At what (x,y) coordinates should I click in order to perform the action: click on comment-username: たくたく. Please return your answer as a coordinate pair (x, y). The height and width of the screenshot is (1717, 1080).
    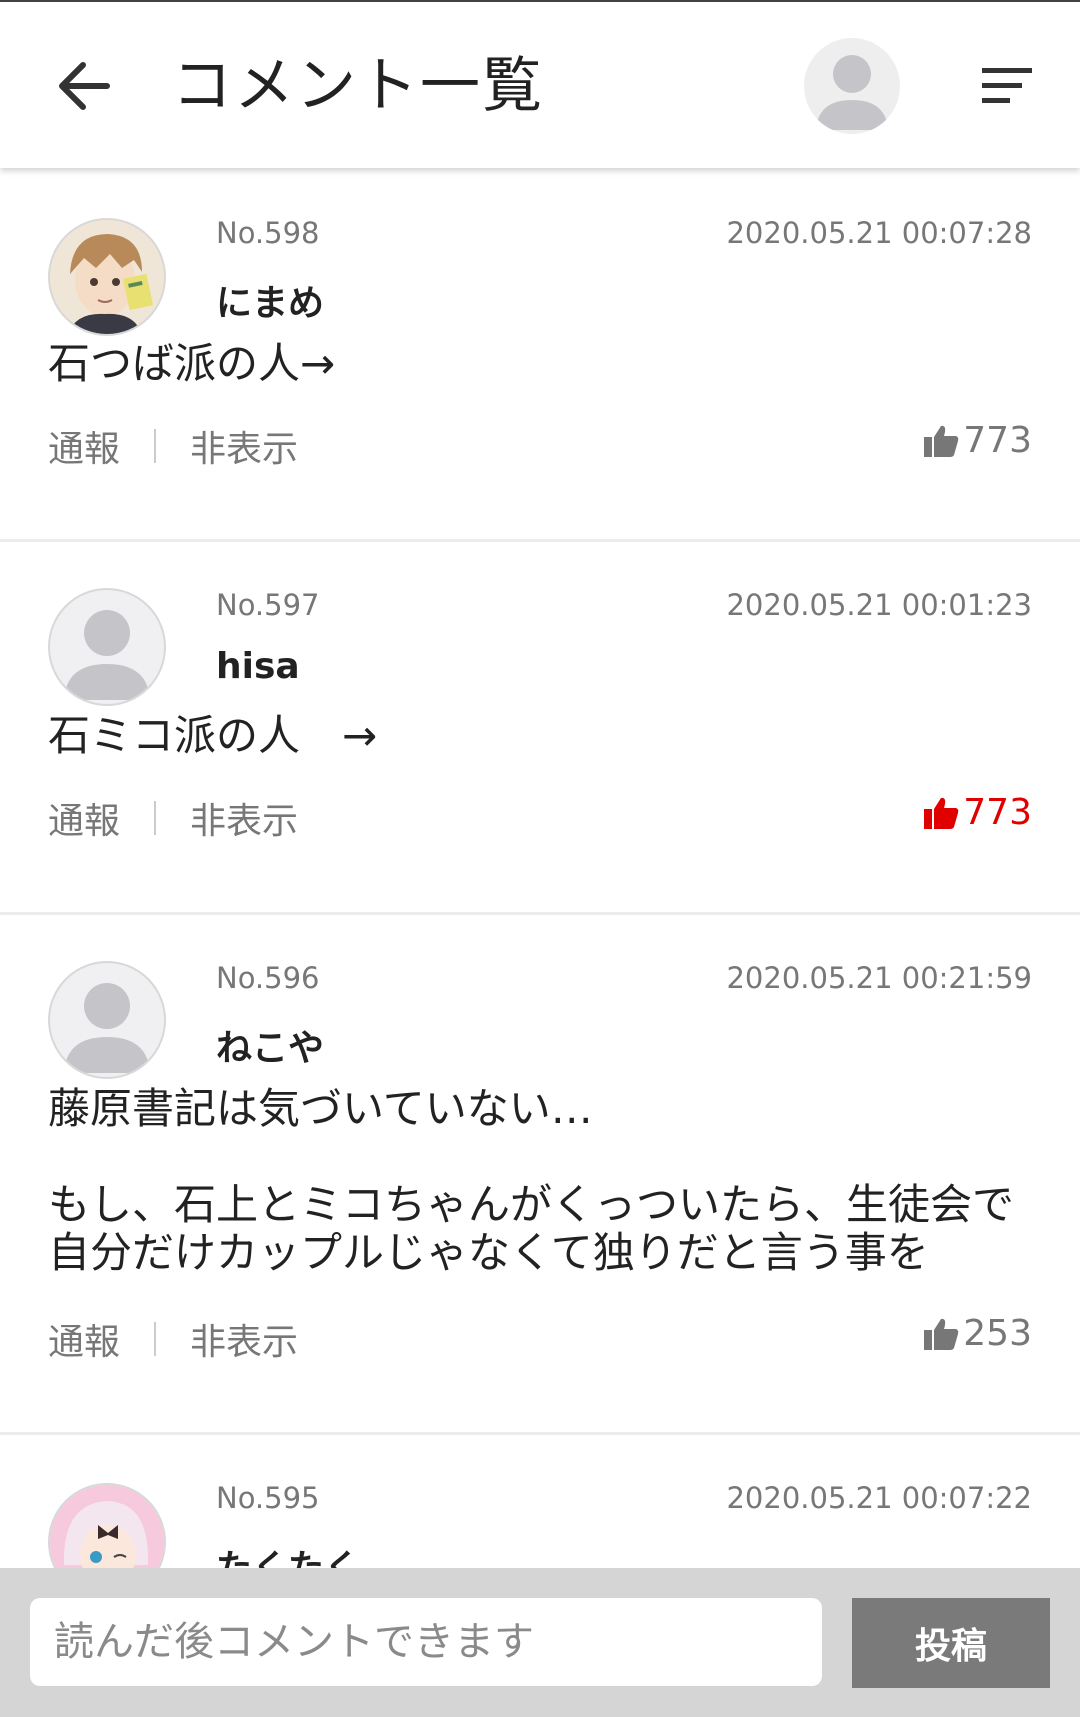
    Looking at the image, I should click on (288, 1553).